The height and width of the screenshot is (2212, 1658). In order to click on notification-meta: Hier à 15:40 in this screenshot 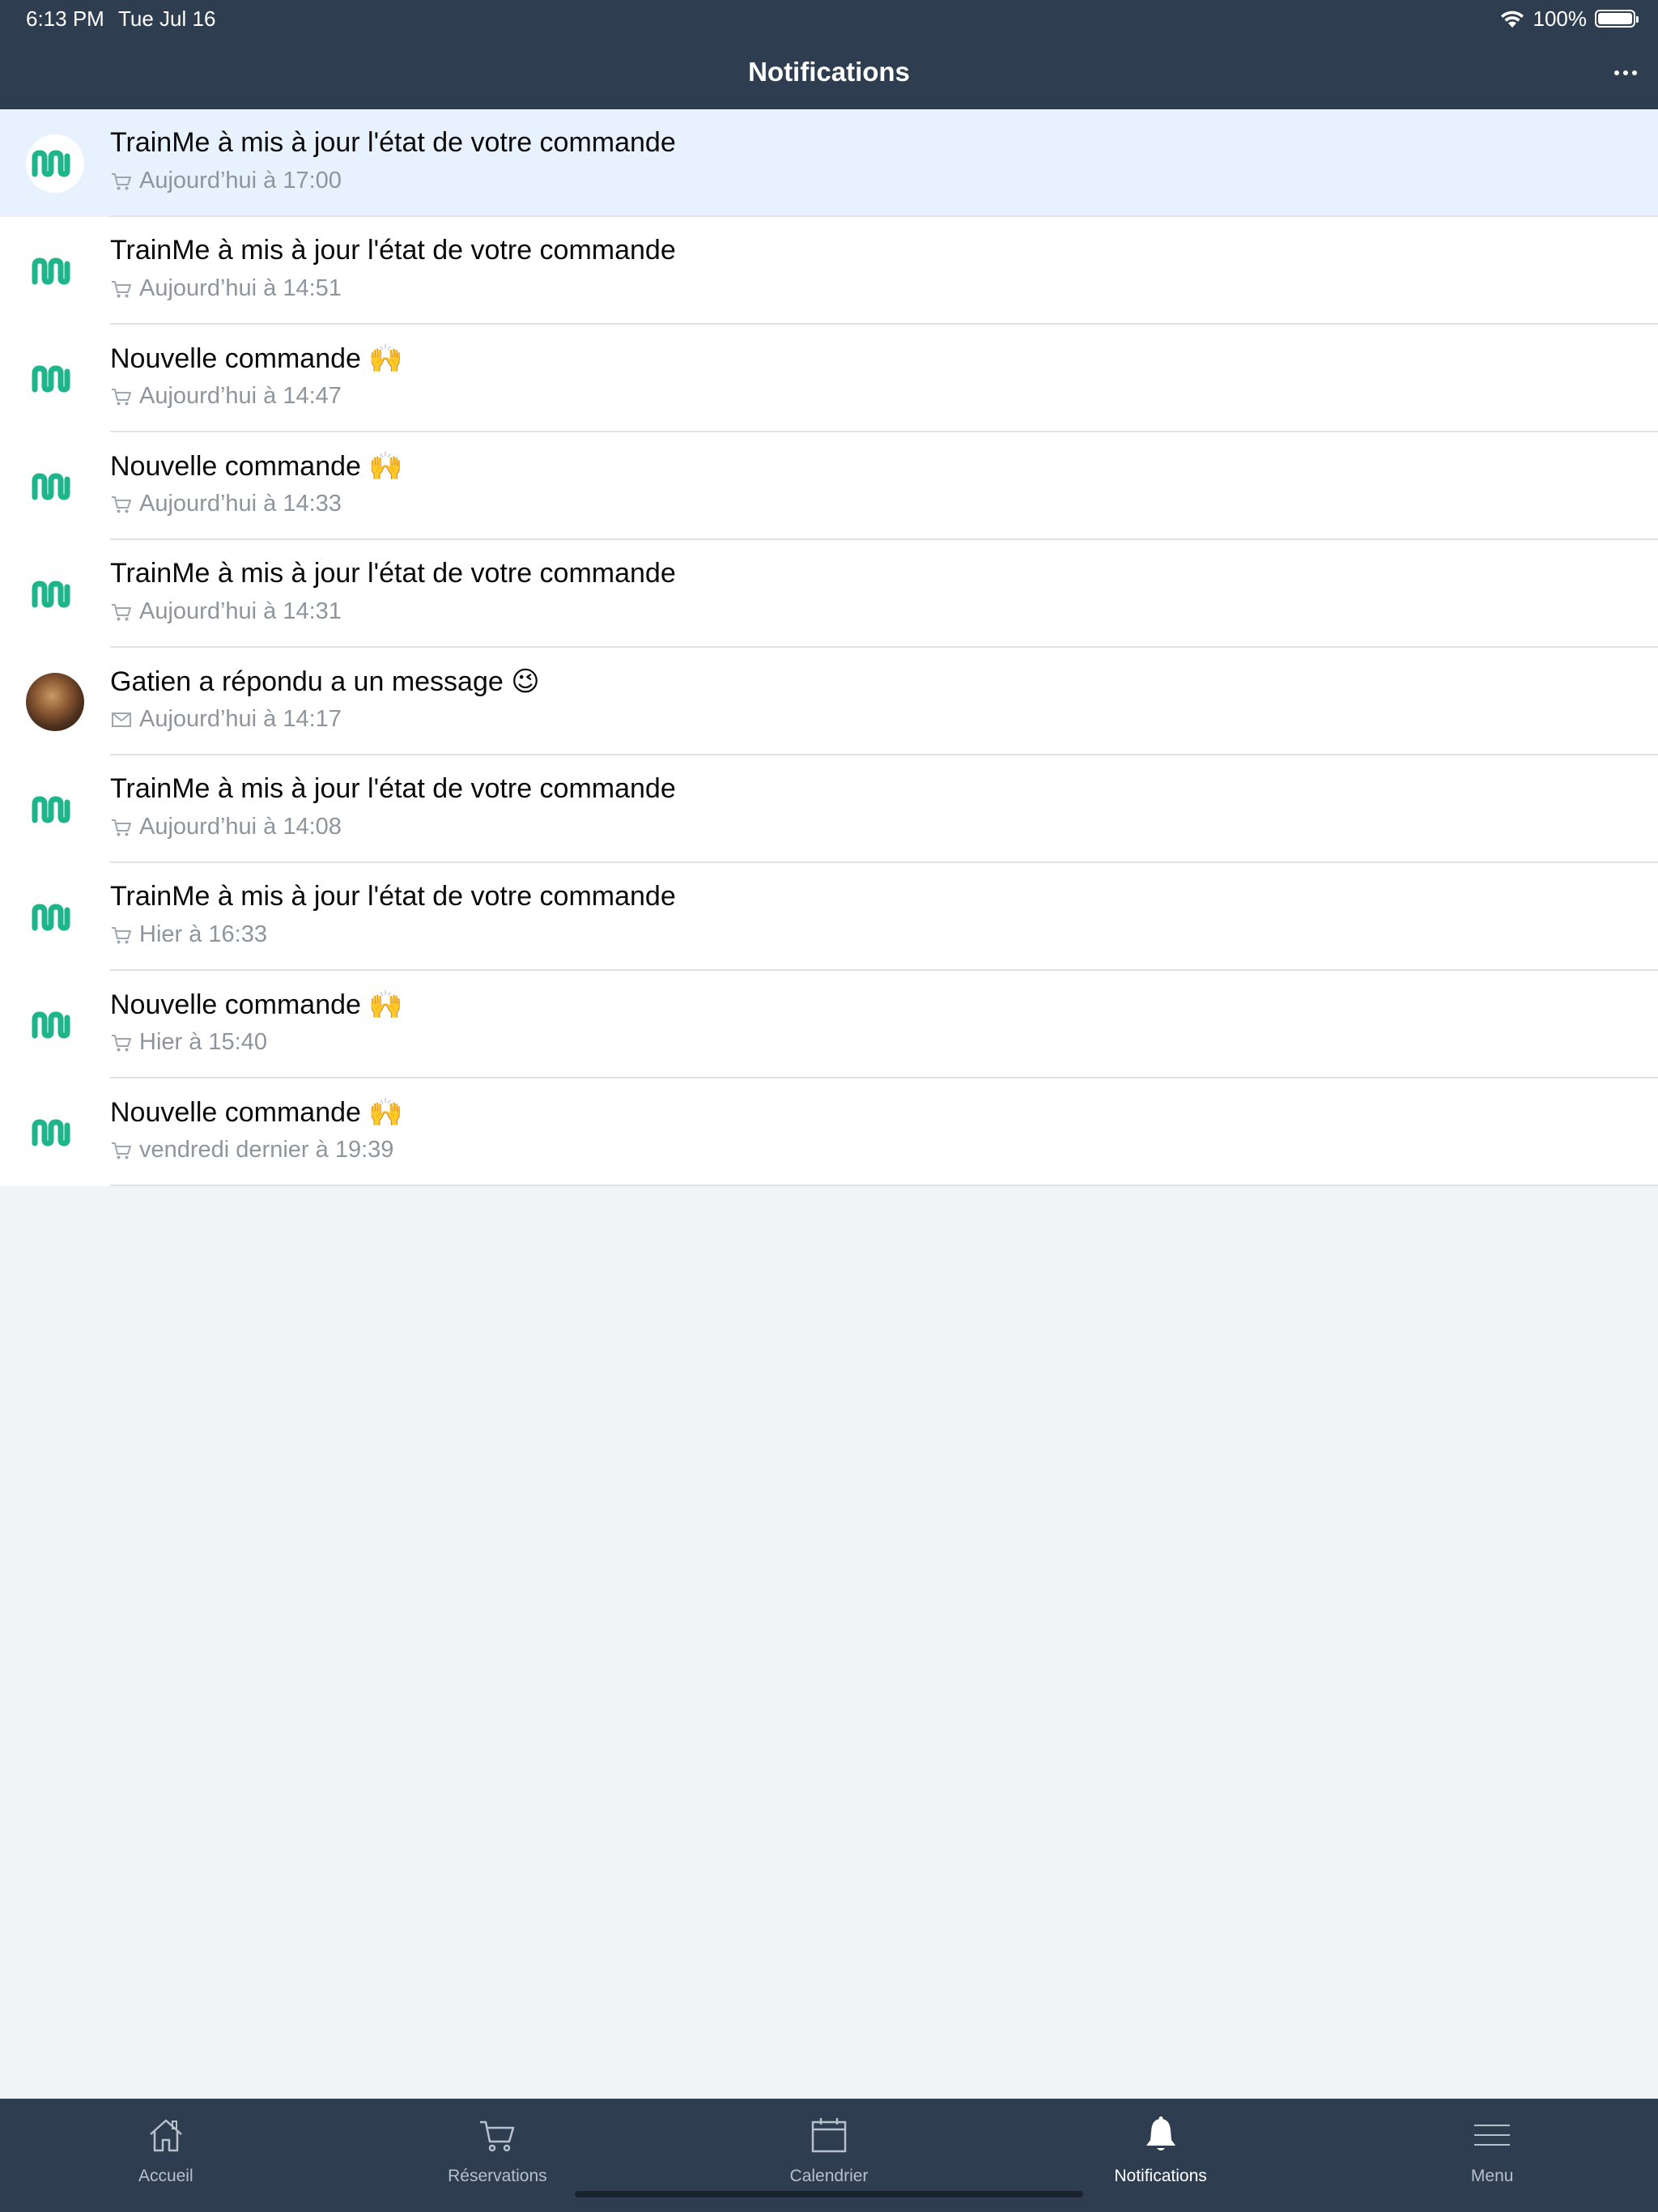, I will do `click(188, 1043)`.